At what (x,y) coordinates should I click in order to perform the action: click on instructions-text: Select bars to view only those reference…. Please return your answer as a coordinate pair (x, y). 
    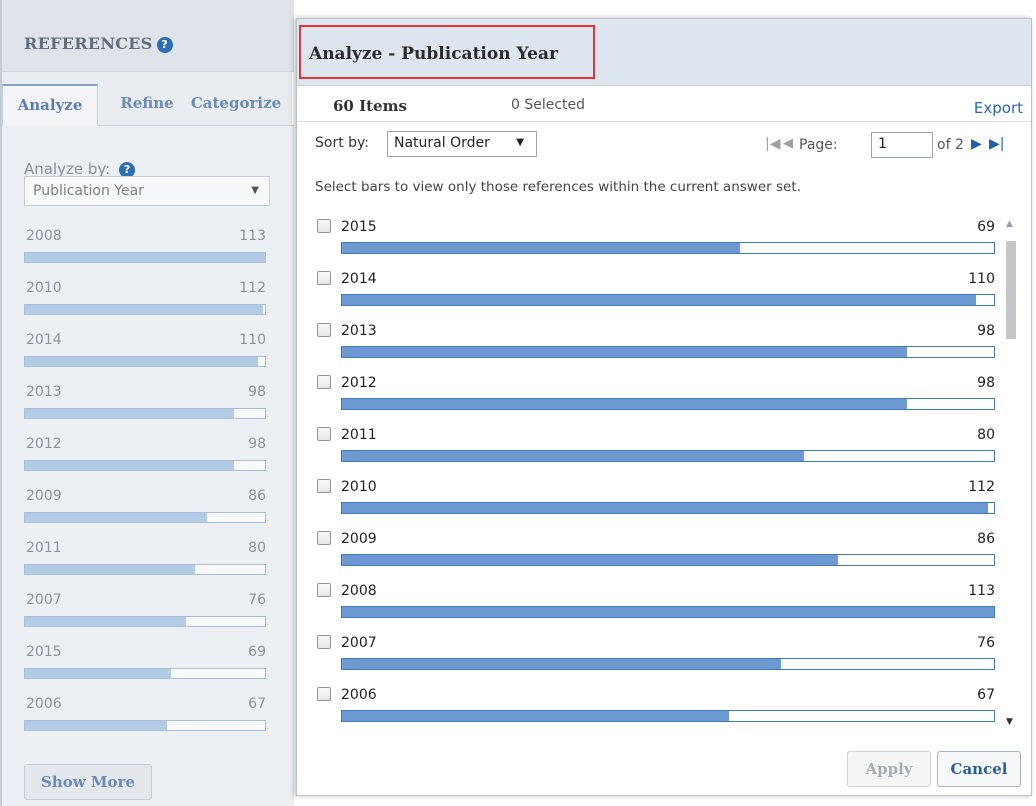
    Looking at the image, I should click on (558, 187).